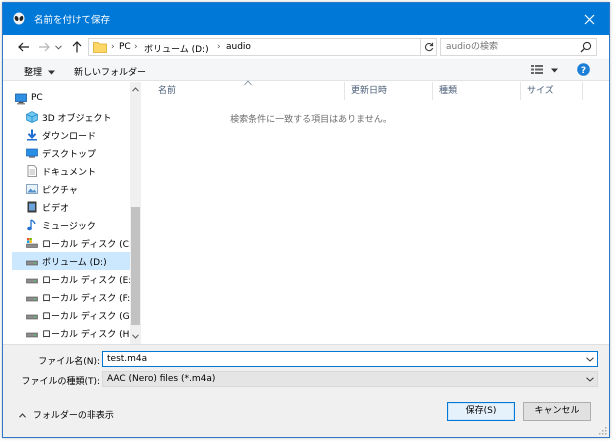 This screenshot has width=613, height=441. Describe the element at coordinates (88, 299) in the screenshot. I see `nav-item-label: ローカル ディスク (F:)` at that location.